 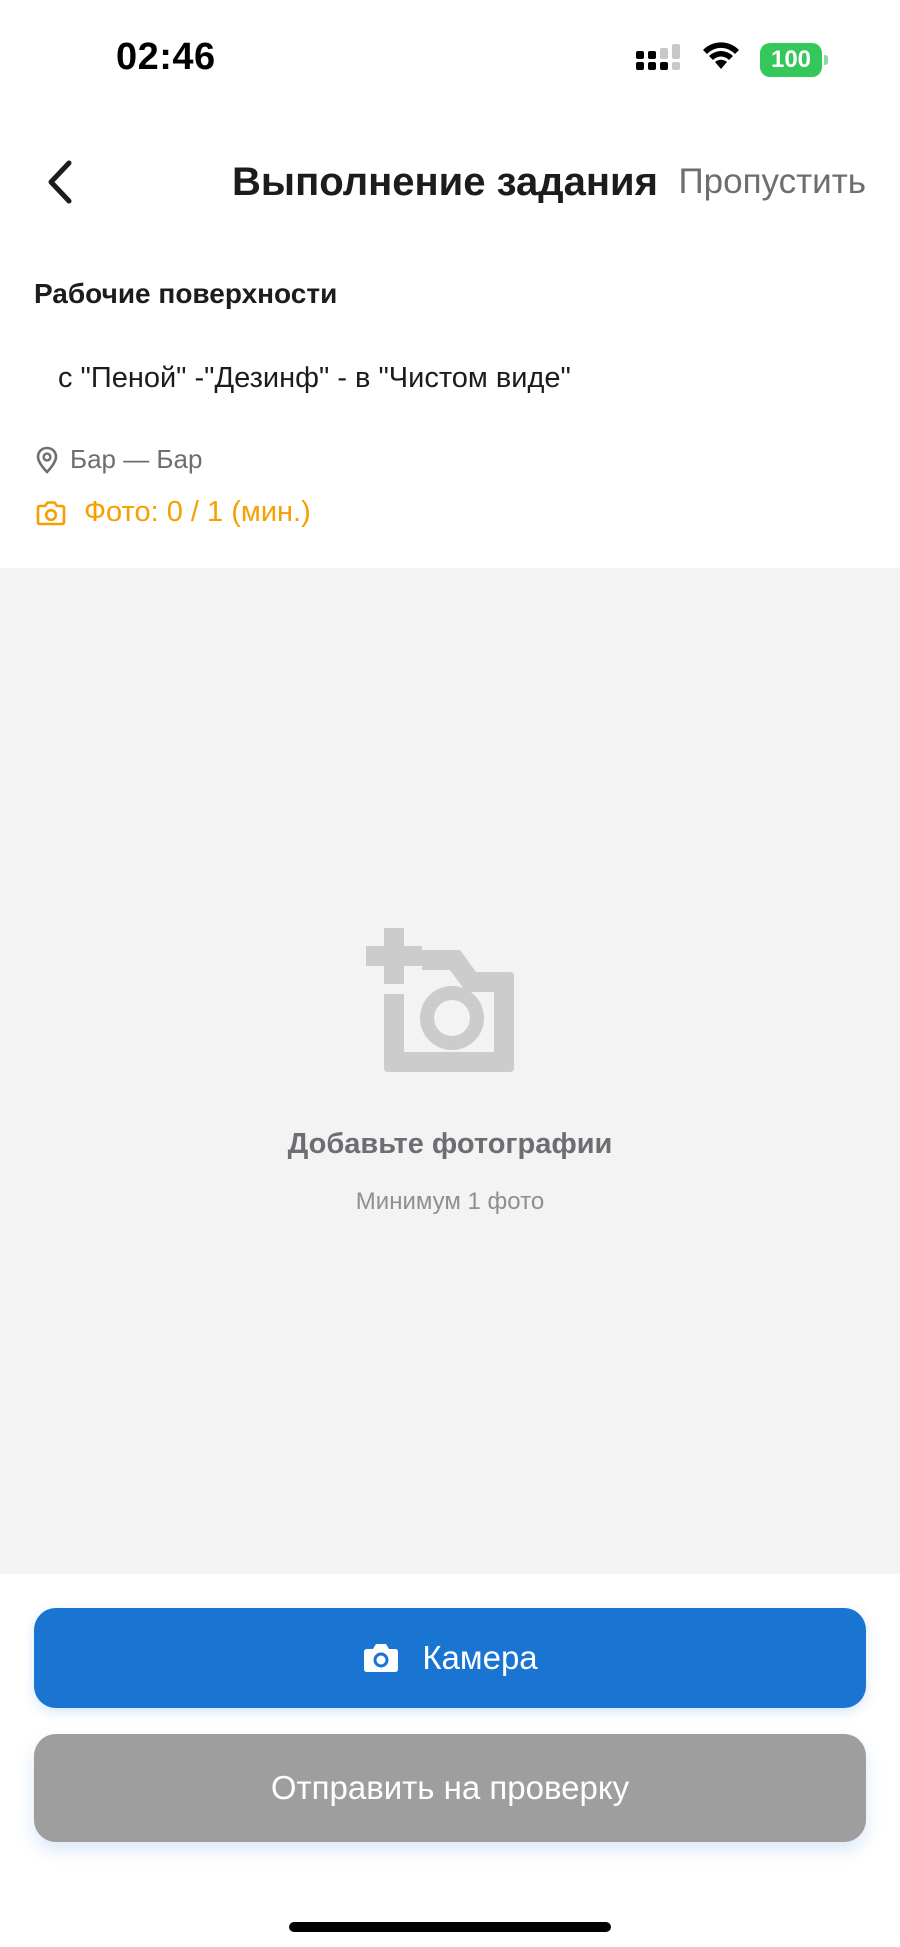 What do you see at coordinates (314, 378) in the screenshot?
I see `task-description: с "Пеной" -"Дезинф" - в "Чистом виде"` at bounding box center [314, 378].